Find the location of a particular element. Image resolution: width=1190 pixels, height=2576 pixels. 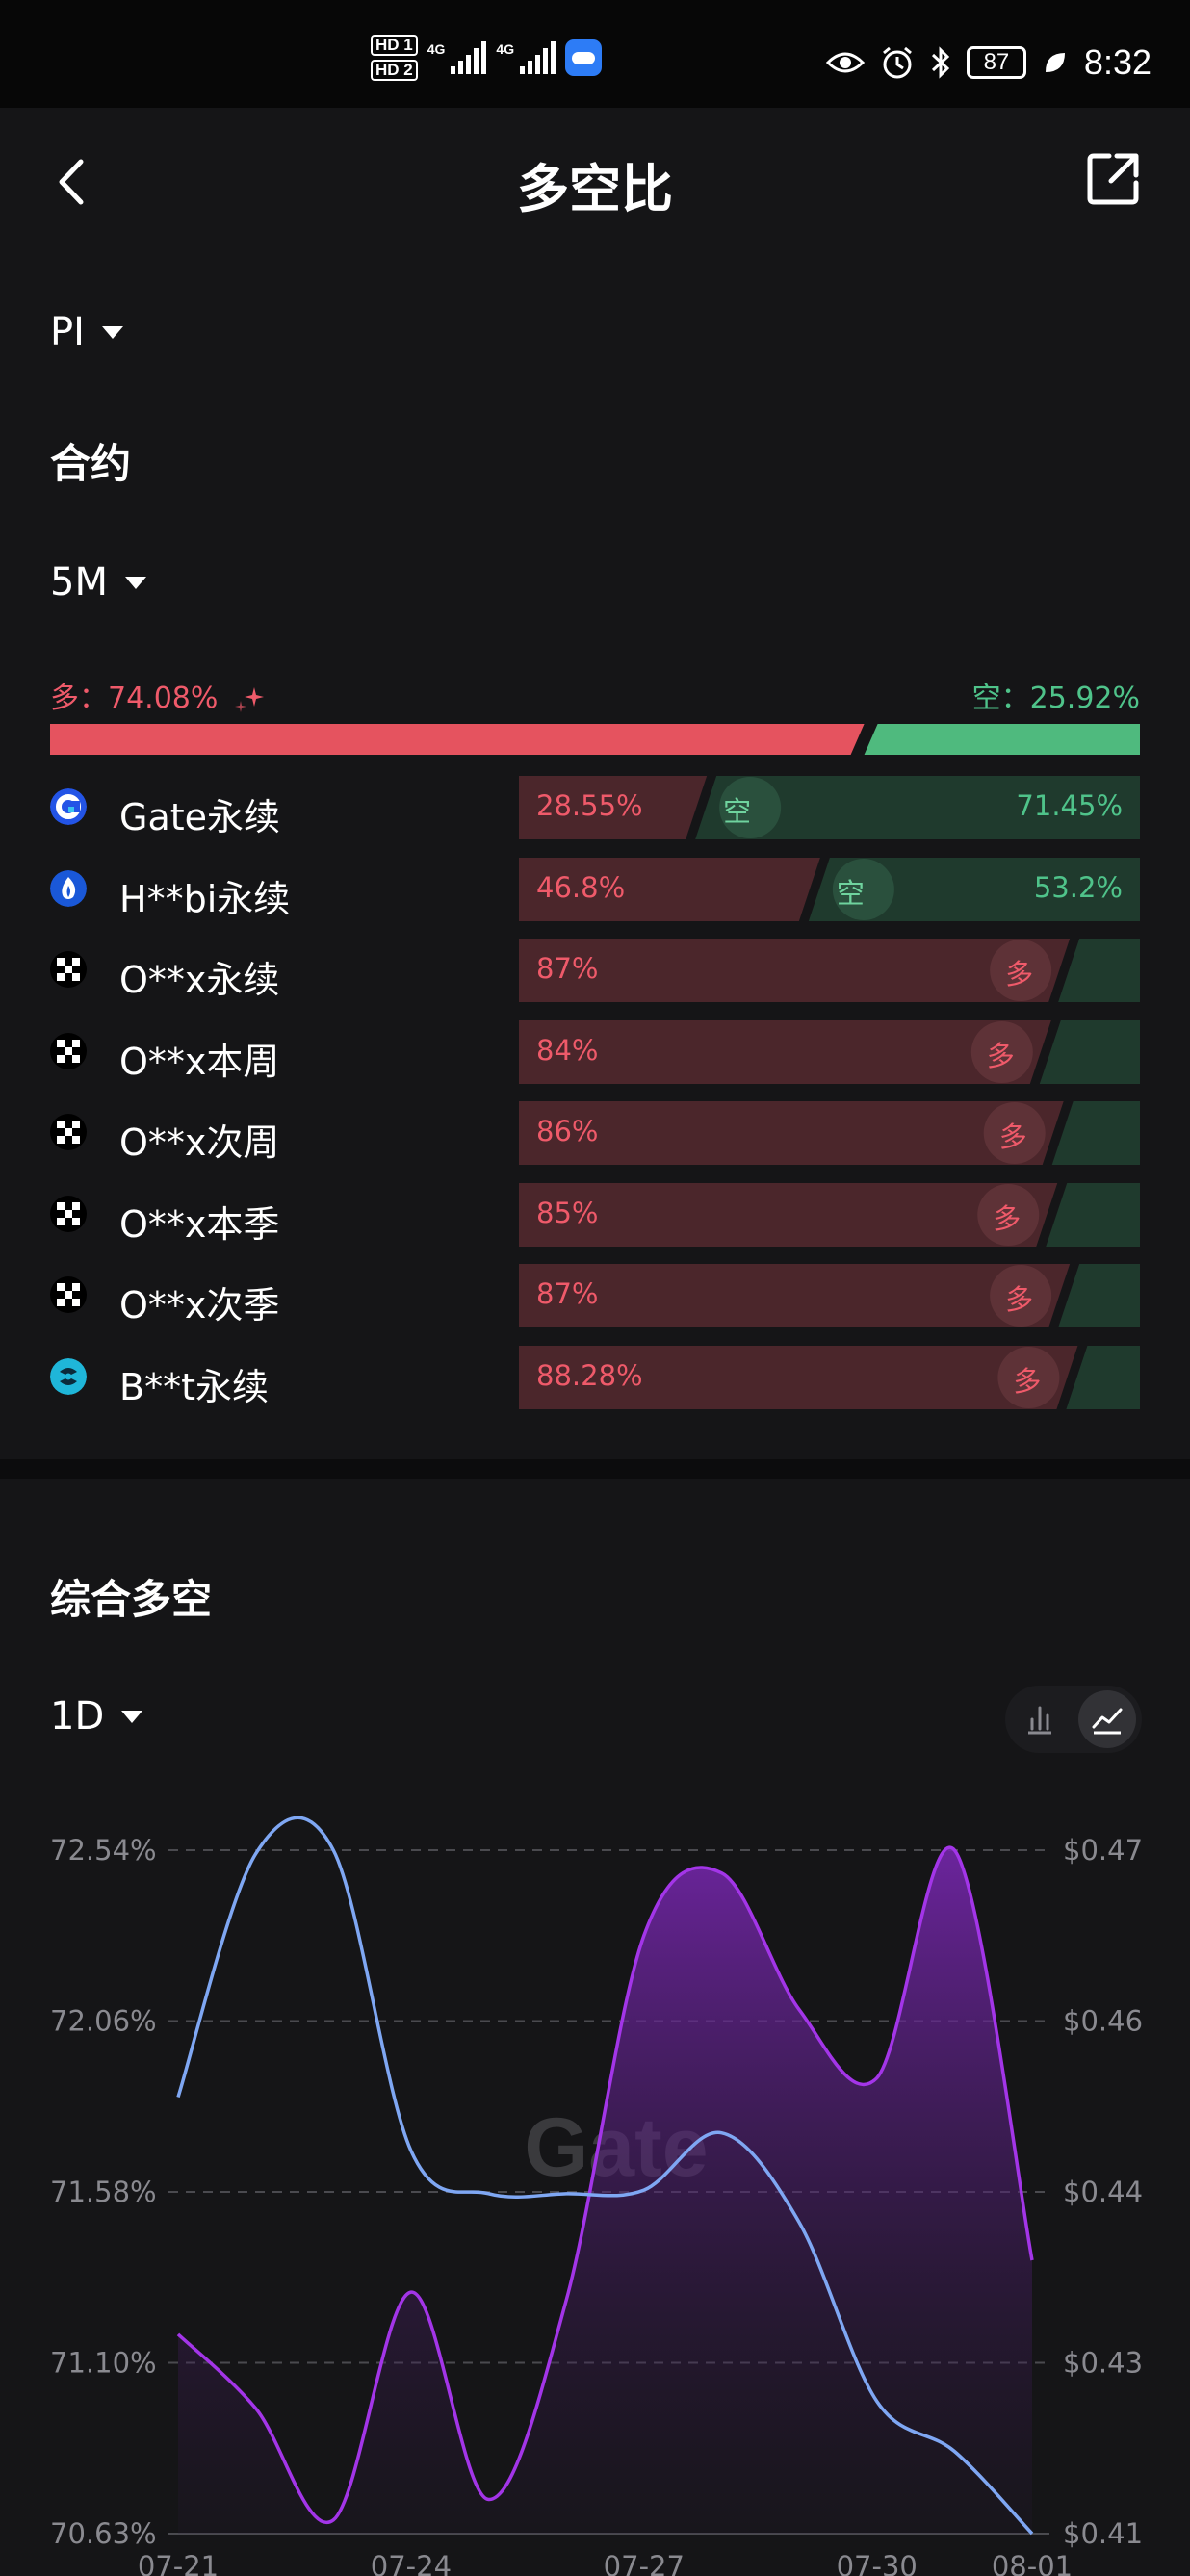

bar-chart-button is located at coordinates (1040, 1719).